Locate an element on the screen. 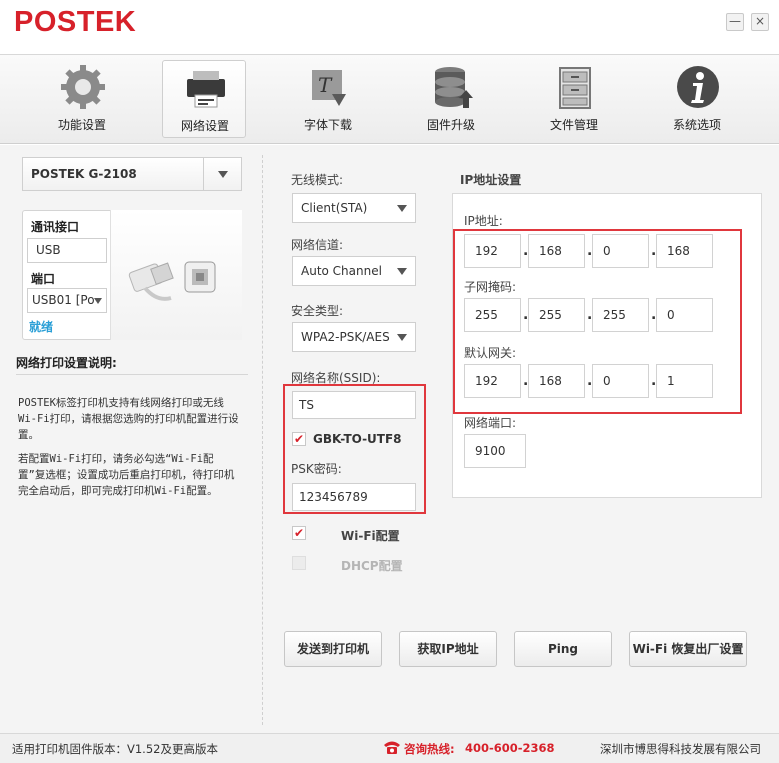 This screenshot has height=763, width=779. comm-interface-select: USB is located at coordinates (67, 250).